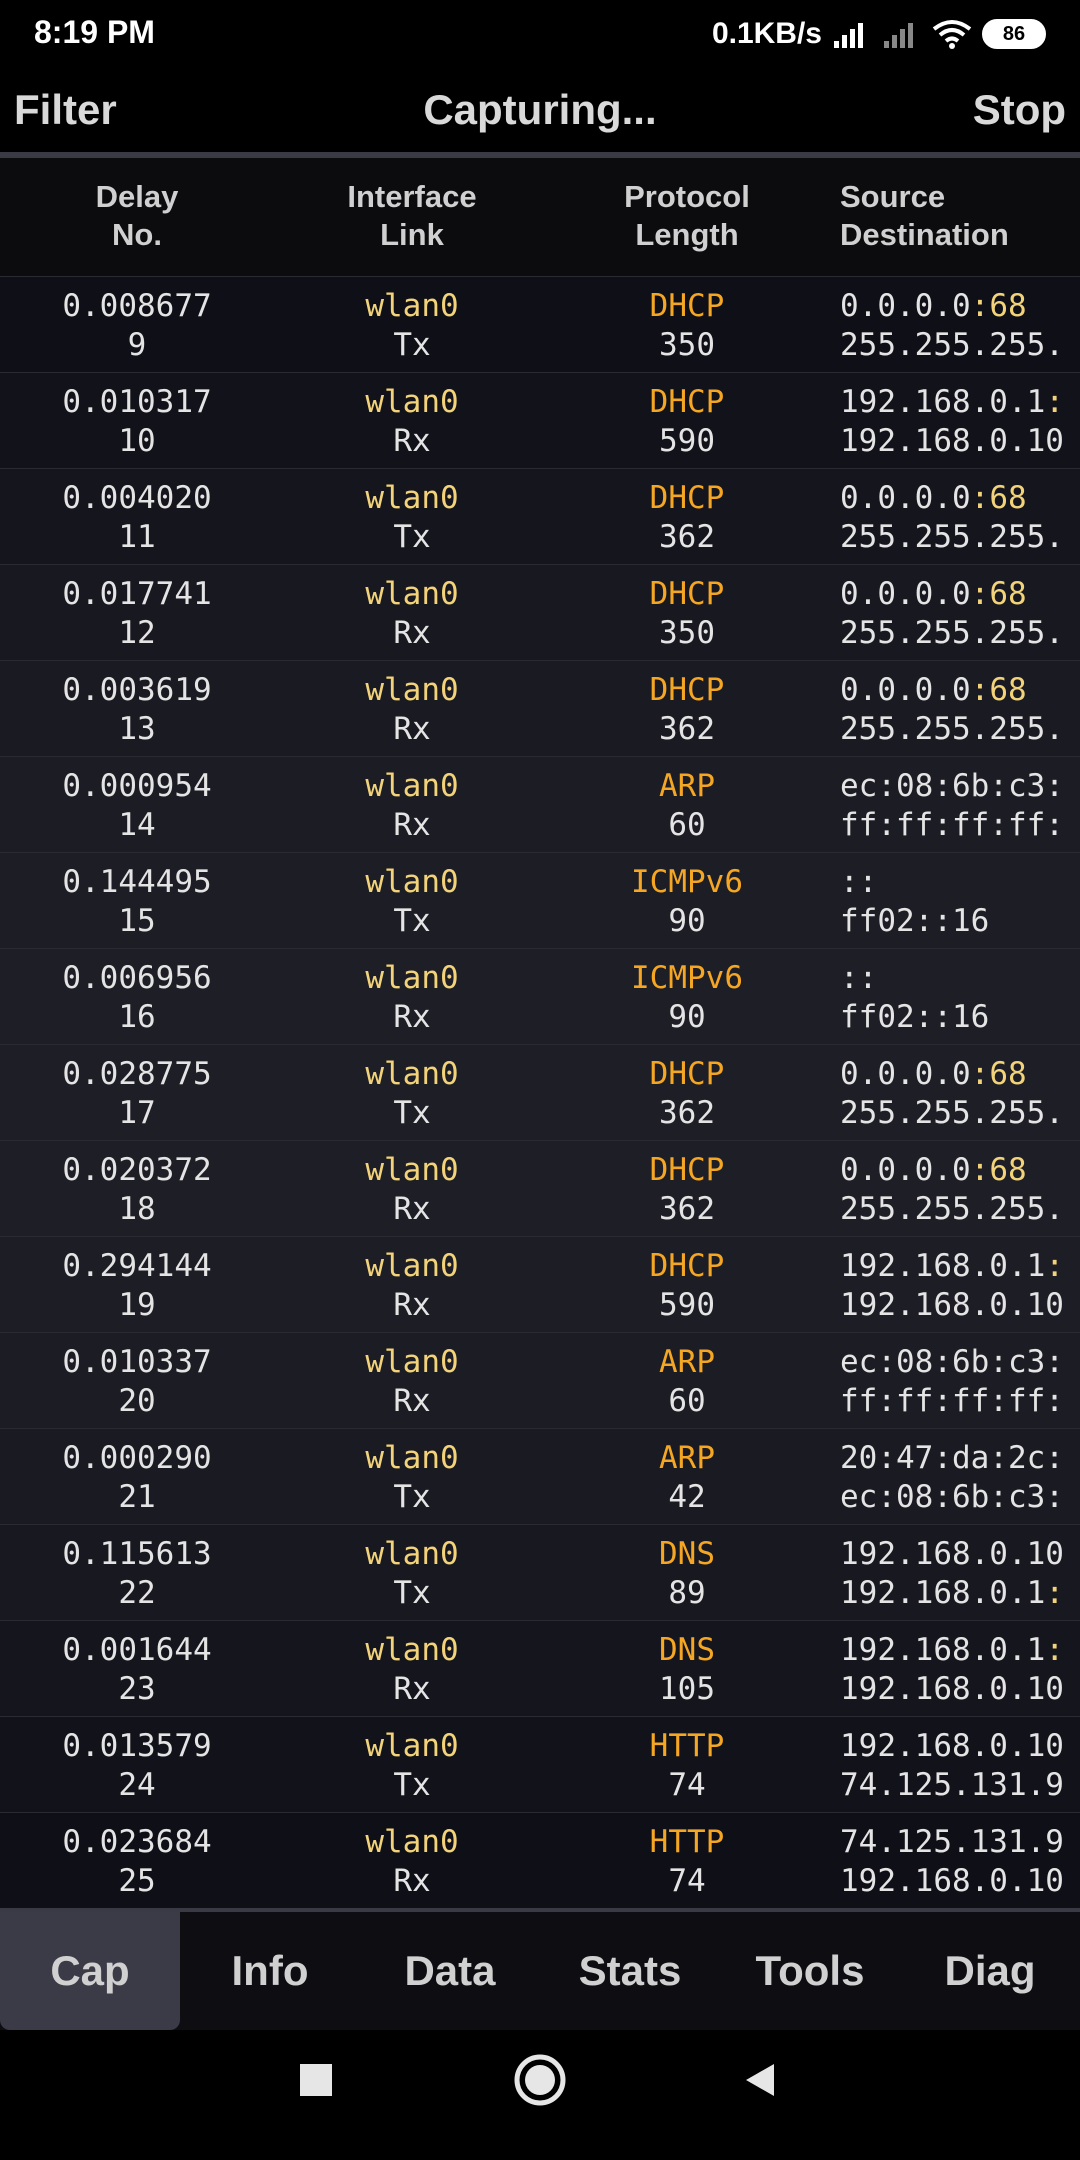 The image size is (1080, 2160). I want to click on packet-destination: 192.168.0.10, so click(960, 441).